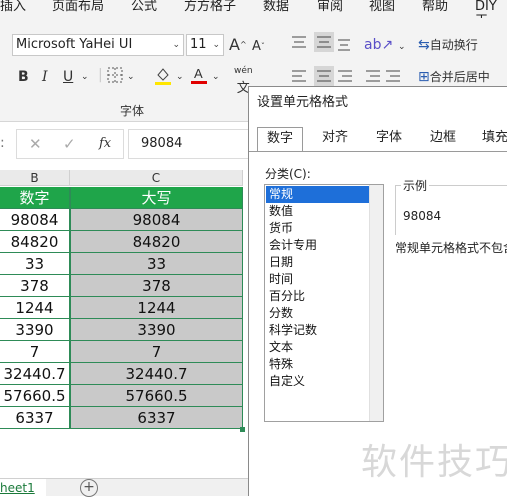  I want to click on table-cell-number: 7, so click(35, 352).